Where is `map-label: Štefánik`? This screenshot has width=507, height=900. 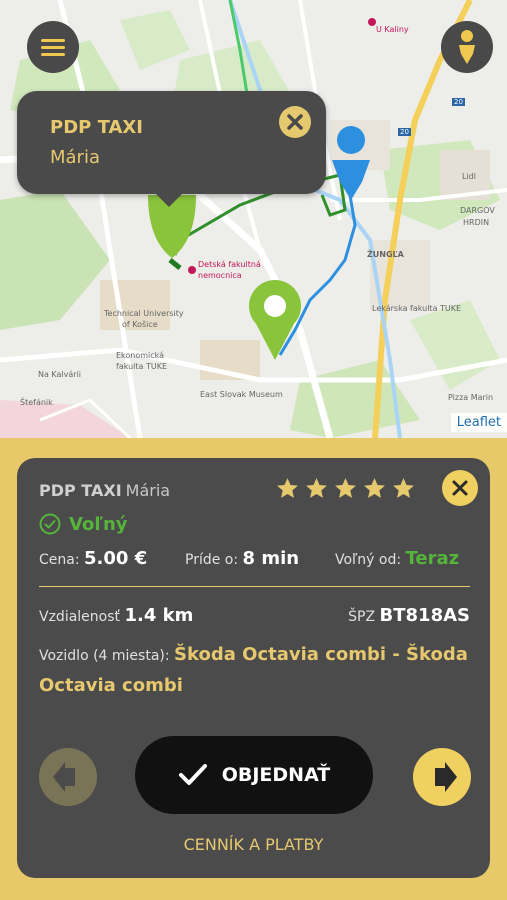 map-label: Štefánik is located at coordinates (36, 402).